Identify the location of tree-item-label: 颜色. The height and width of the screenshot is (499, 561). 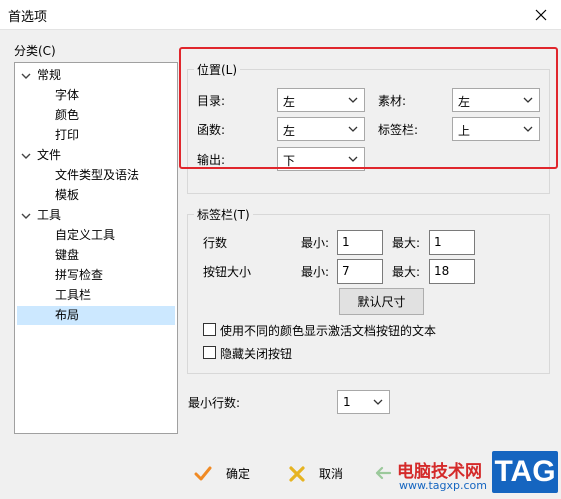
(67, 115).